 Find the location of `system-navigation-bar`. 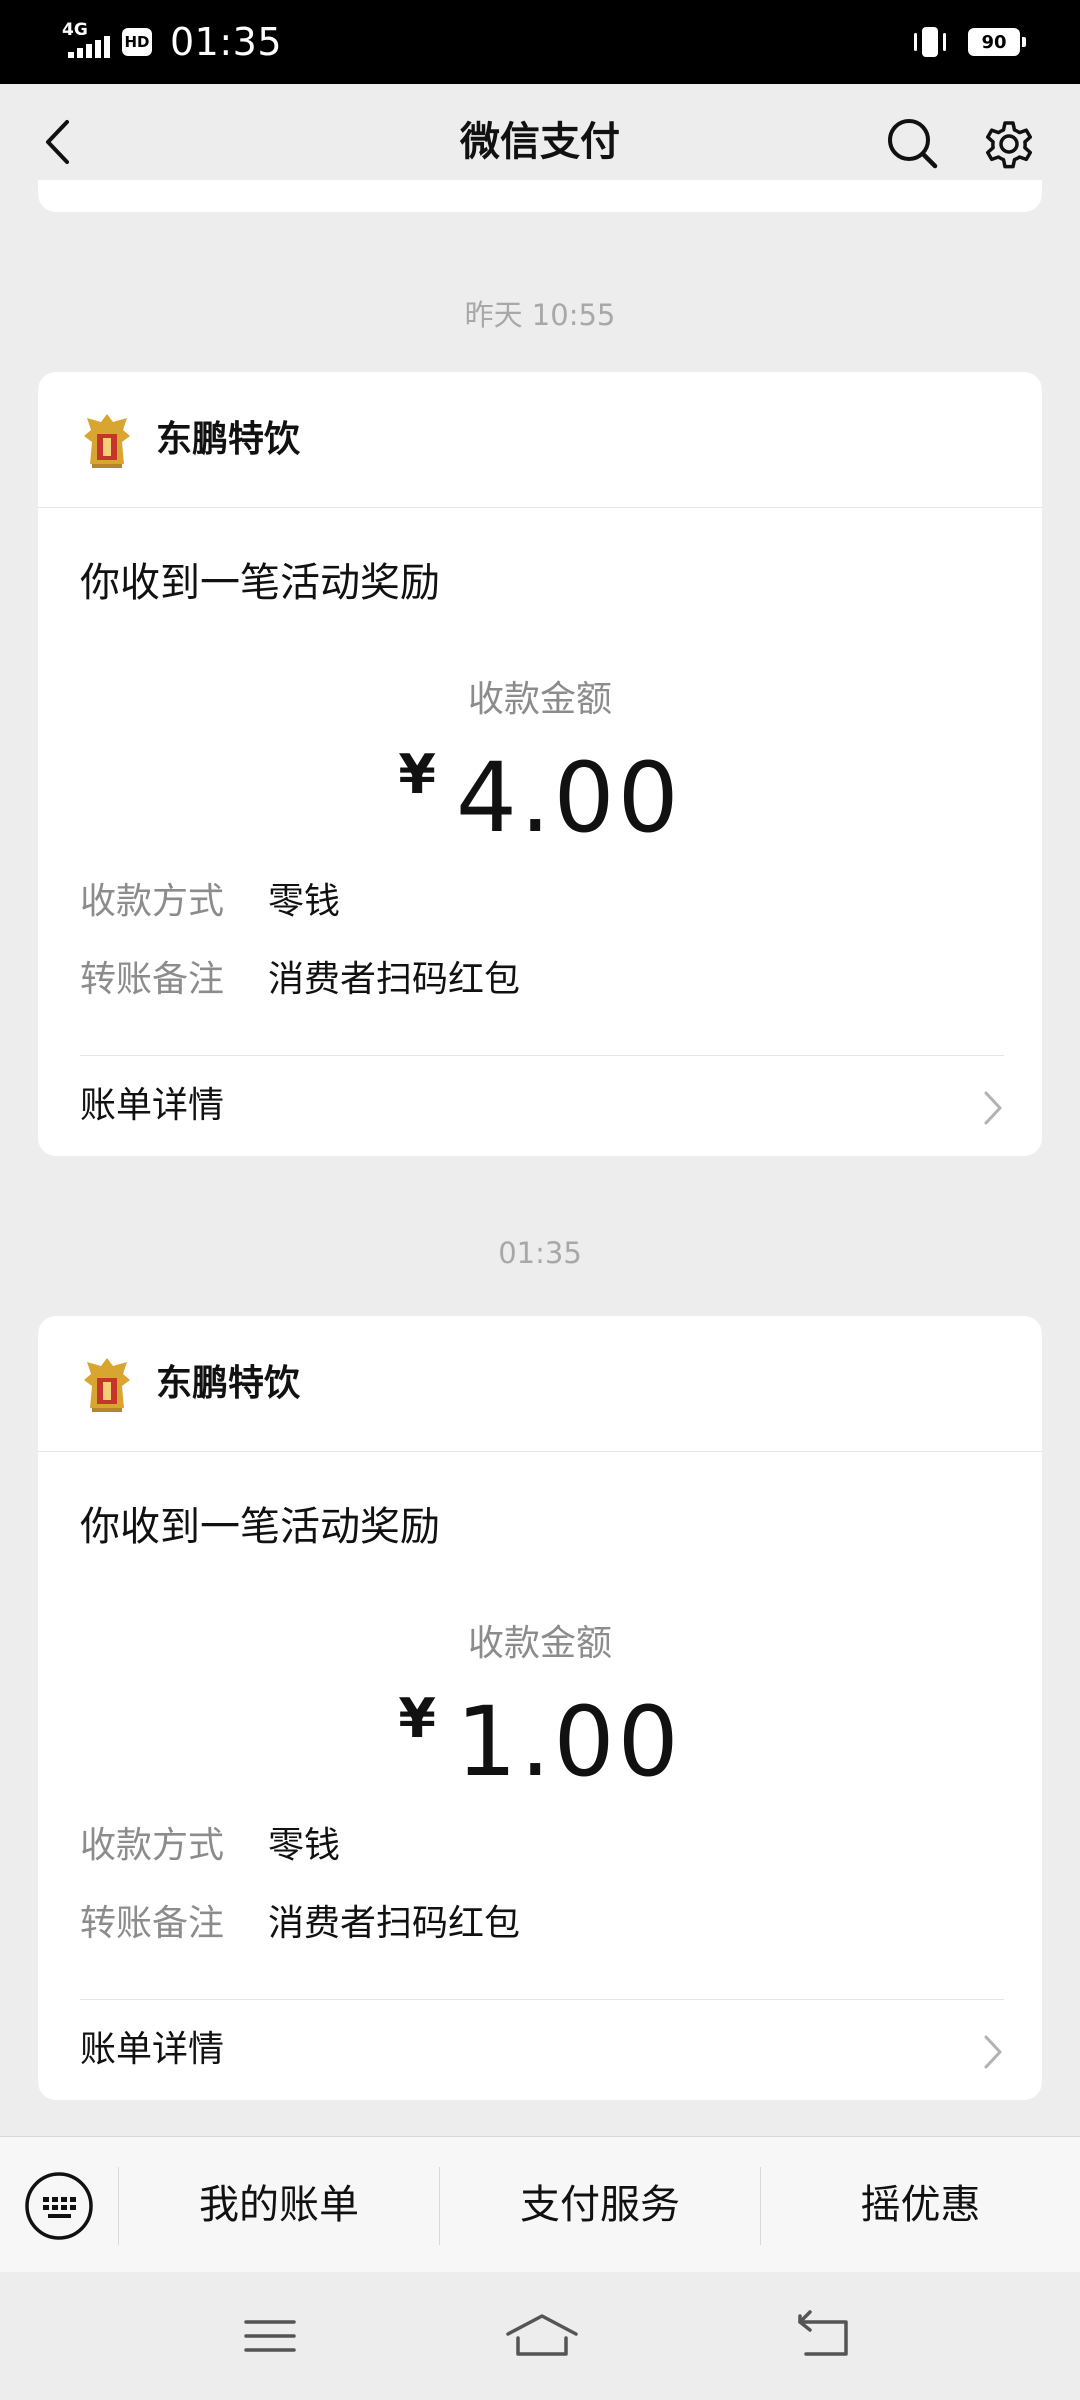

system-navigation-bar is located at coordinates (540, 2336).